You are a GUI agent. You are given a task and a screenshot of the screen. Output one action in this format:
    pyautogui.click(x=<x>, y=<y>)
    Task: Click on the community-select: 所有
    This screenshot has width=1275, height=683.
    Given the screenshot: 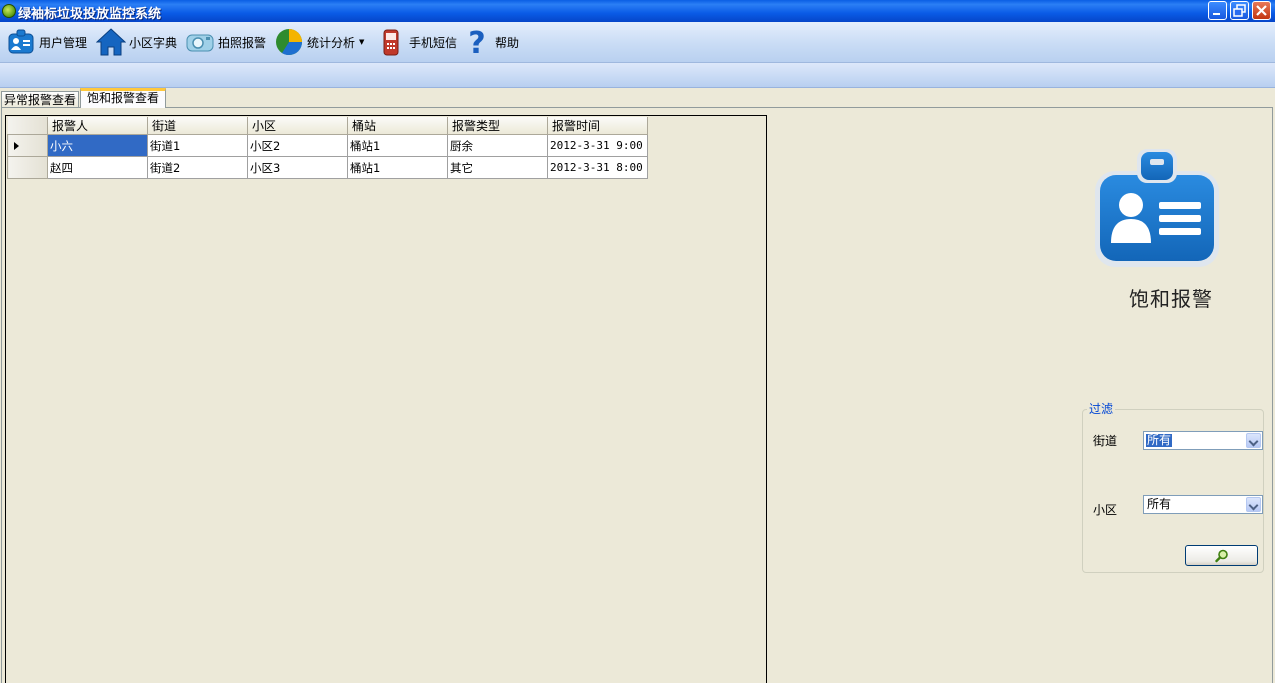 What is the action you would take?
    pyautogui.click(x=1203, y=504)
    